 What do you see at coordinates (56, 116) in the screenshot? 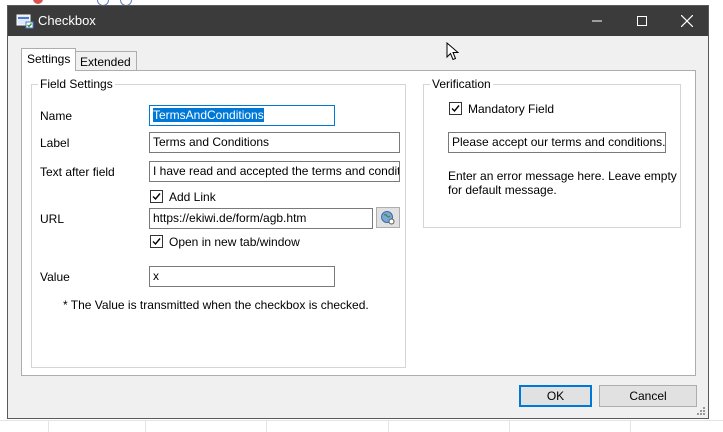
I see `name-label: Name` at bounding box center [56, 116].